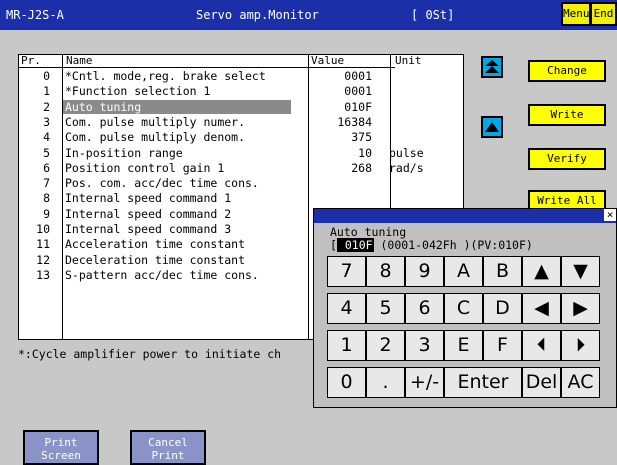  What do you see at coordinates (177, 106) in the screenshot?
I see `param-name: Auto tuning` at bounding box center [177, 106].